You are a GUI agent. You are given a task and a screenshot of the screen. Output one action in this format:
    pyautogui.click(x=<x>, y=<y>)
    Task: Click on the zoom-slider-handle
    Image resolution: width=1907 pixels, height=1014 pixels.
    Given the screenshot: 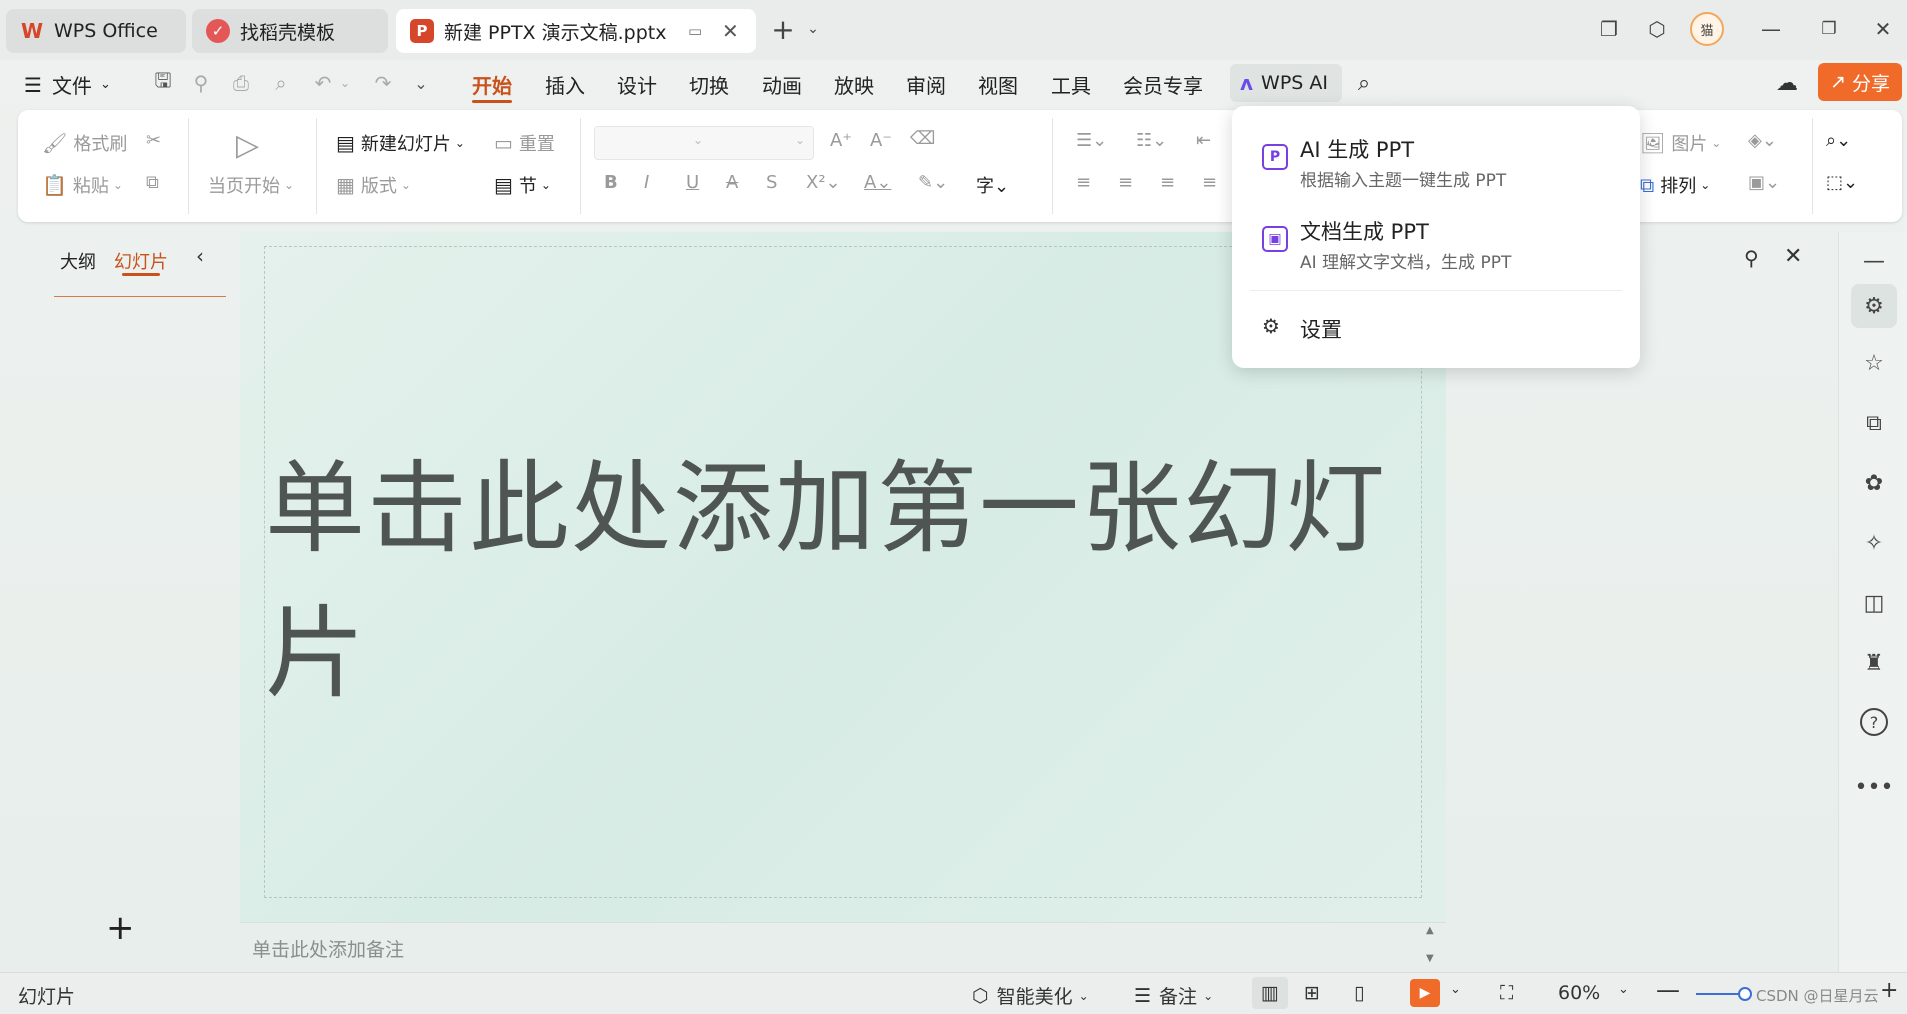 What is the action you would take?
    pyautogui.click(x=1745, y=994)
    